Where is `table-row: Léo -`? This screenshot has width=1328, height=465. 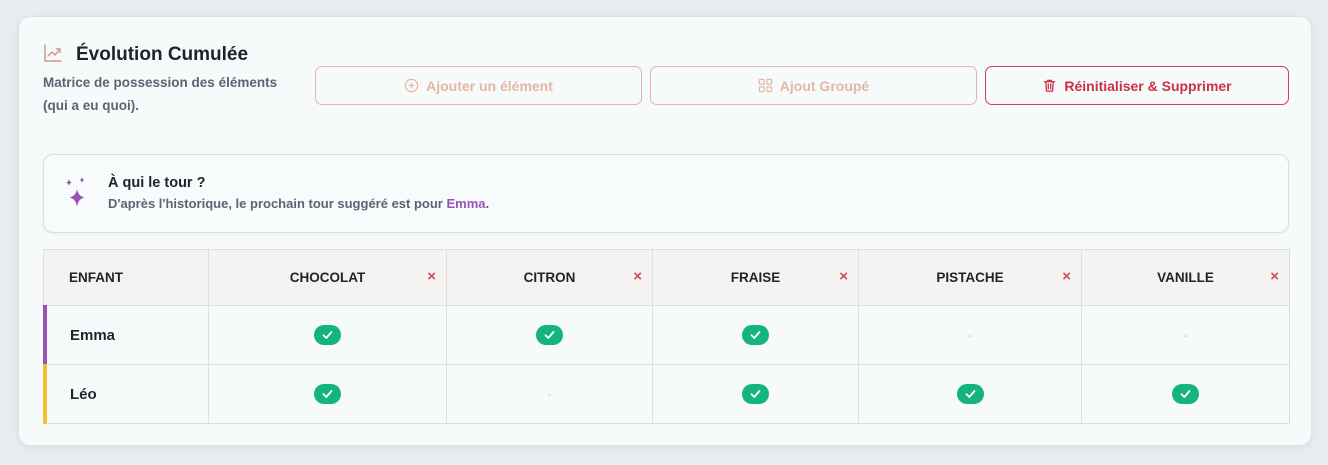
table-row: Léo - is located at coordinates (666, 394).